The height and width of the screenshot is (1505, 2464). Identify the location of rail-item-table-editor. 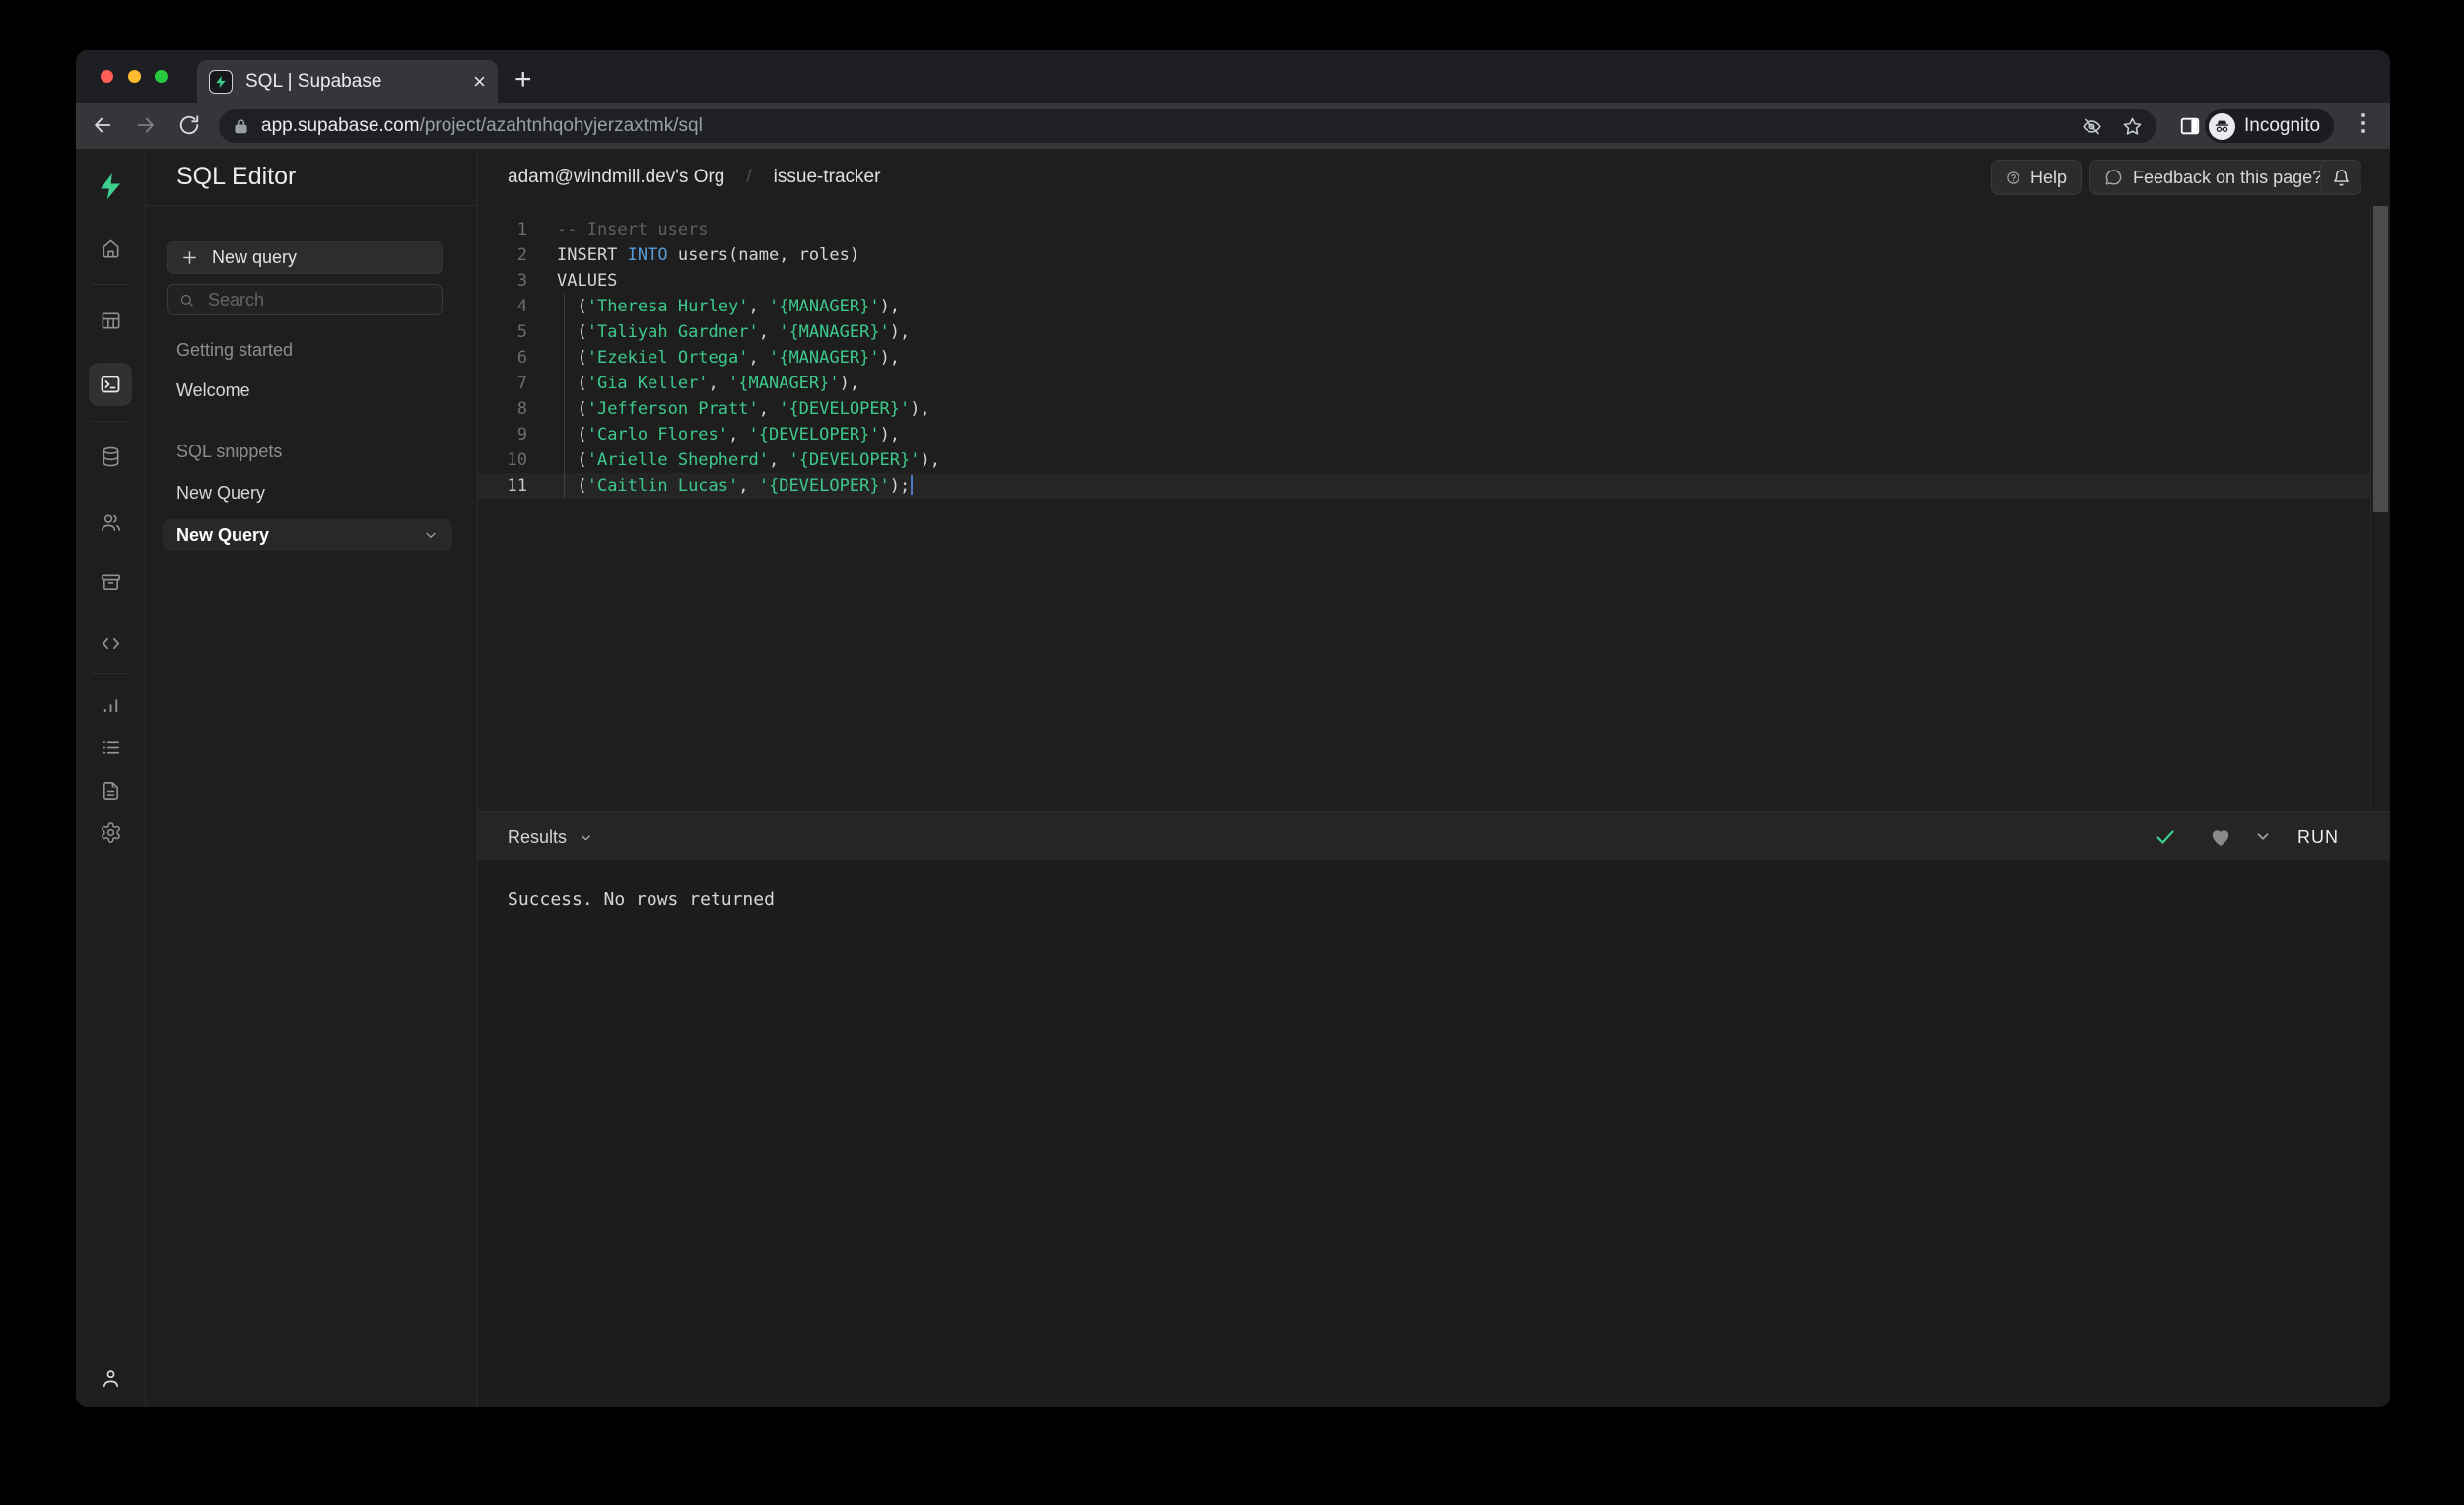
(110, 320).